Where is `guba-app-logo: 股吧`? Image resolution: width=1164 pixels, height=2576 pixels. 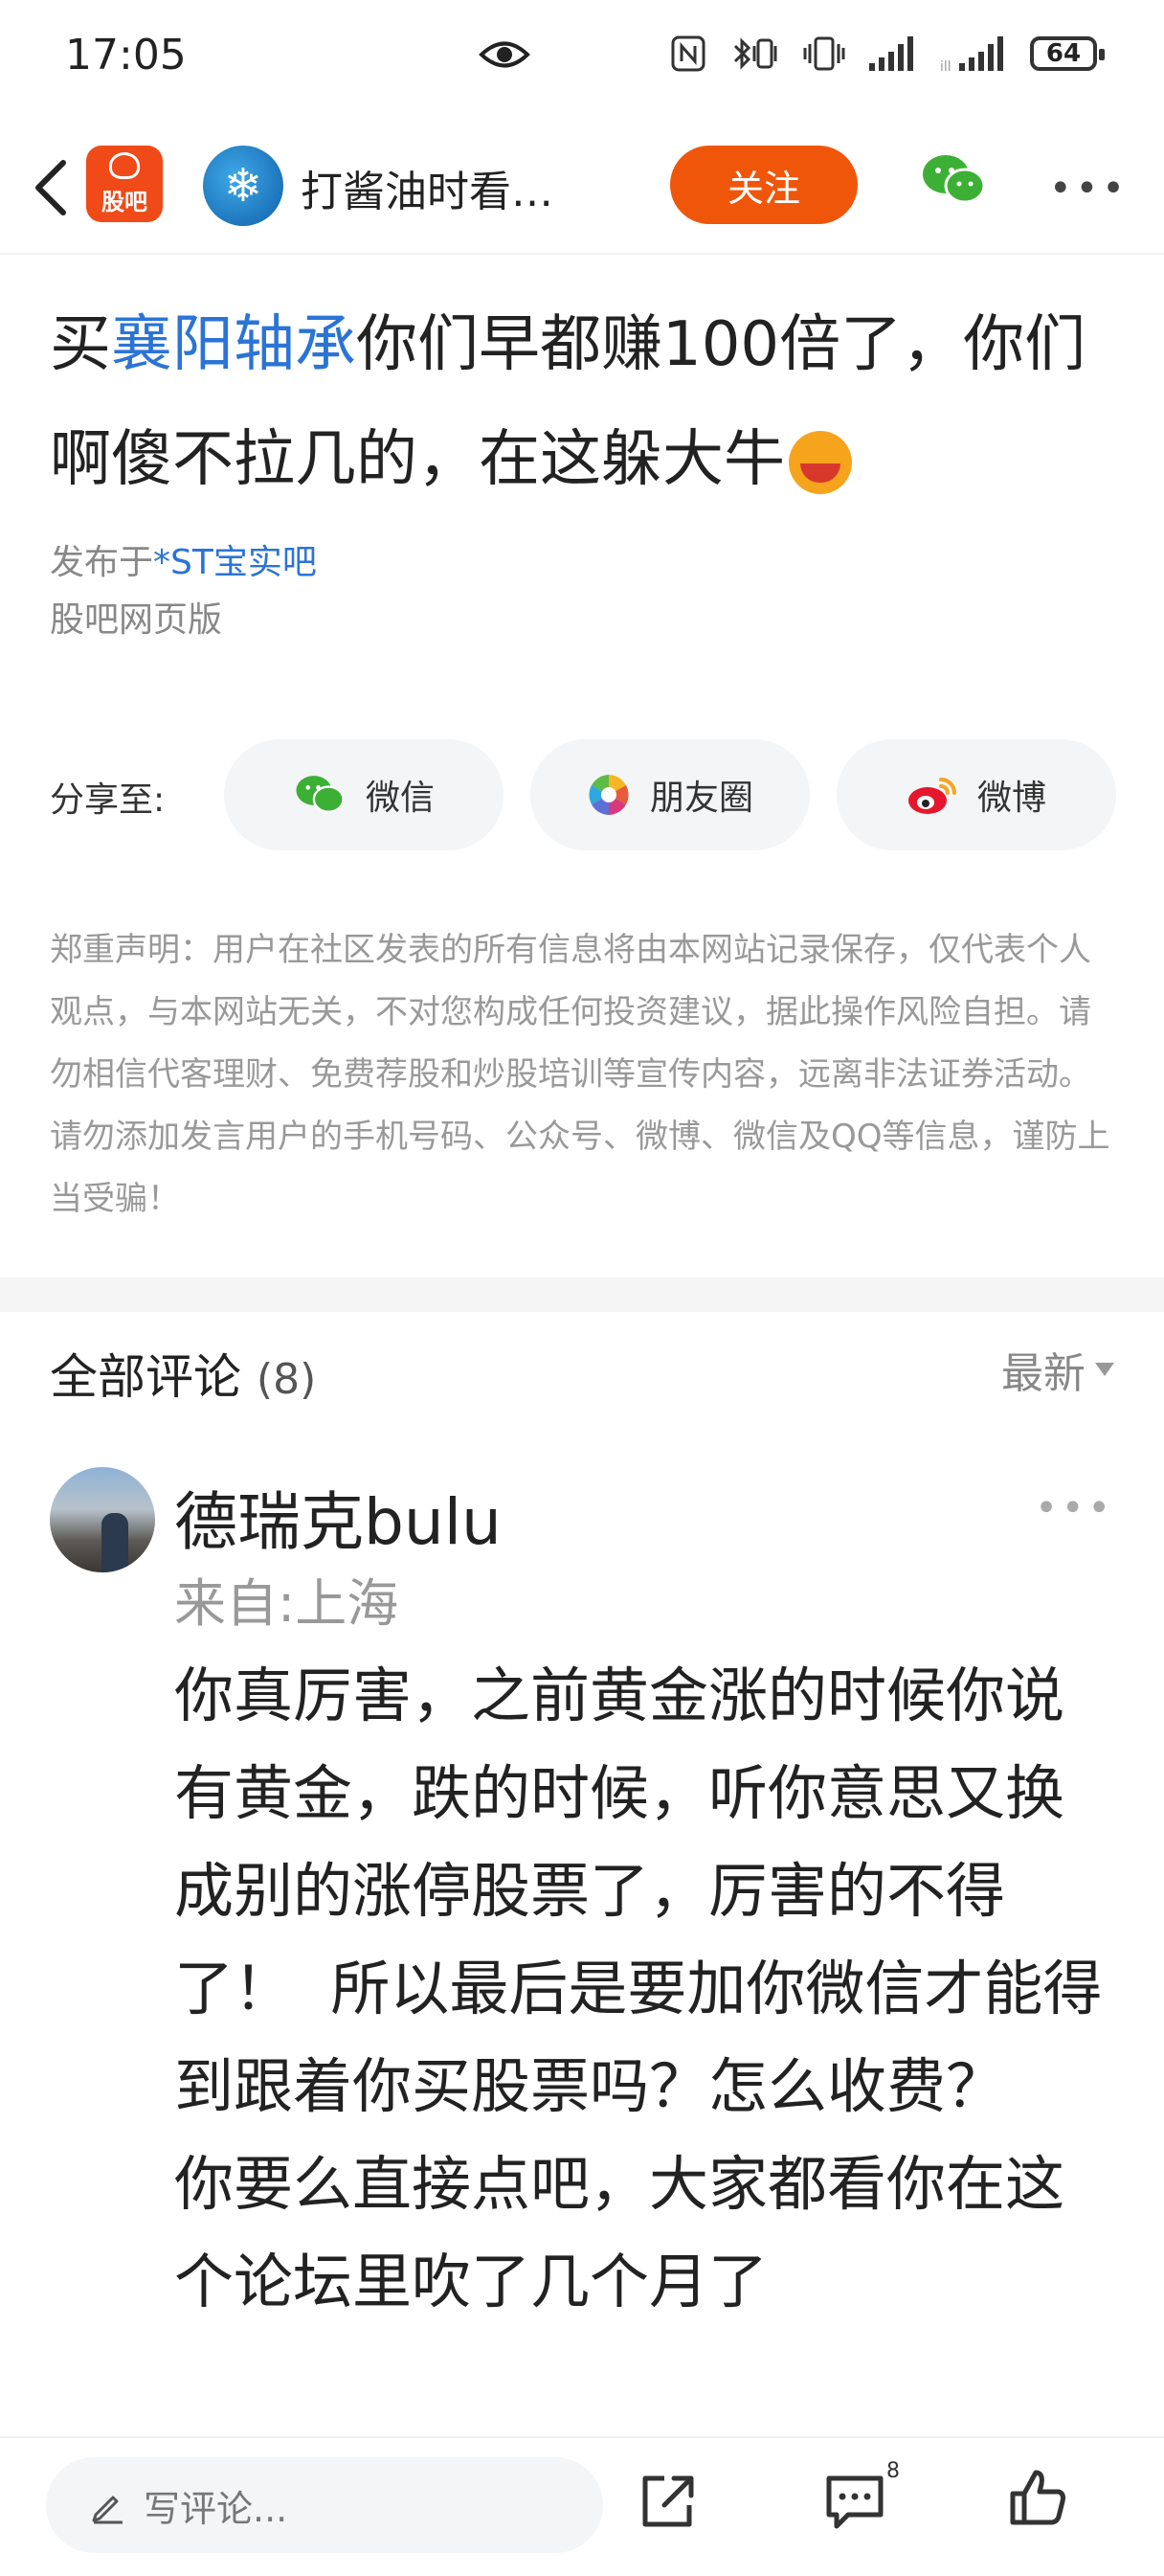
guba-app-logo: 股吧 is located at coordinates (125, 184).